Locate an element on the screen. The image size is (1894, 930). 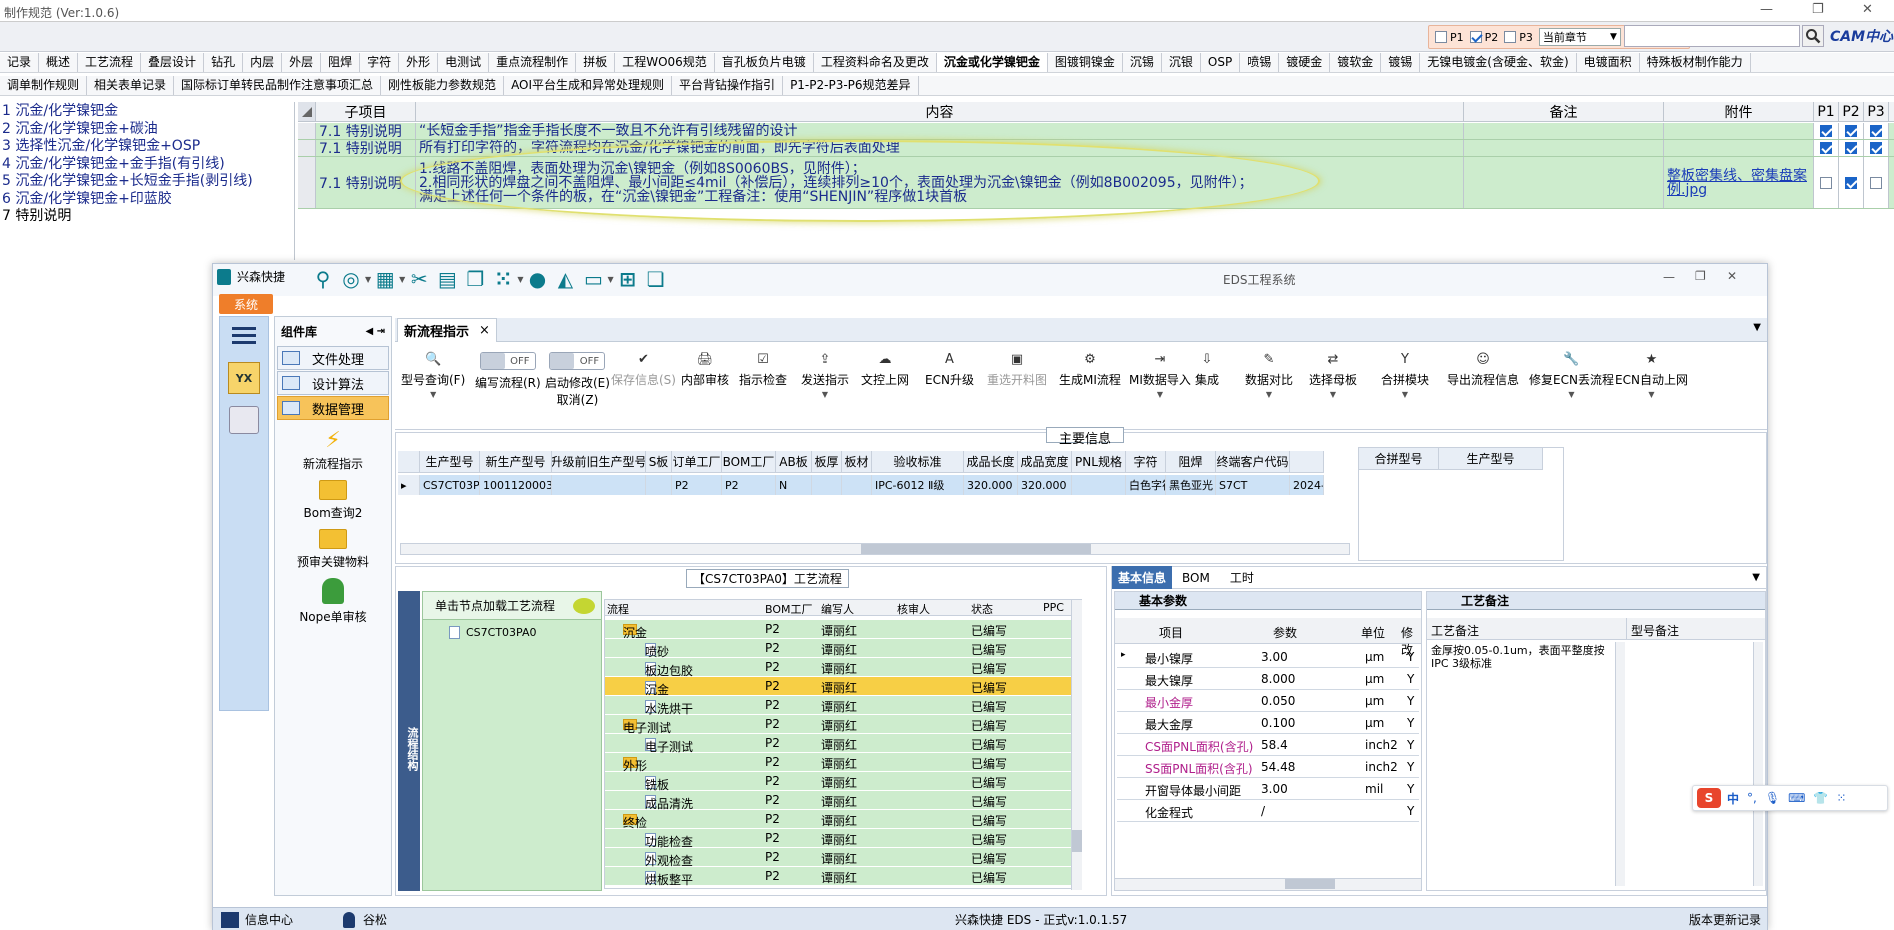
section-list-item: 7 特别说明 is located at coordinates (148, 217).